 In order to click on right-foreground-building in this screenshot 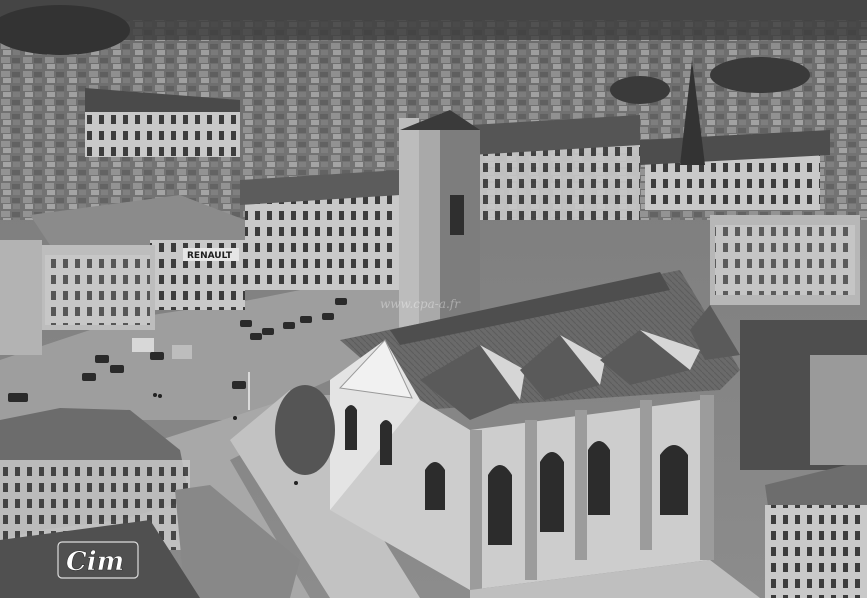, I will do `click(816, 551)`.